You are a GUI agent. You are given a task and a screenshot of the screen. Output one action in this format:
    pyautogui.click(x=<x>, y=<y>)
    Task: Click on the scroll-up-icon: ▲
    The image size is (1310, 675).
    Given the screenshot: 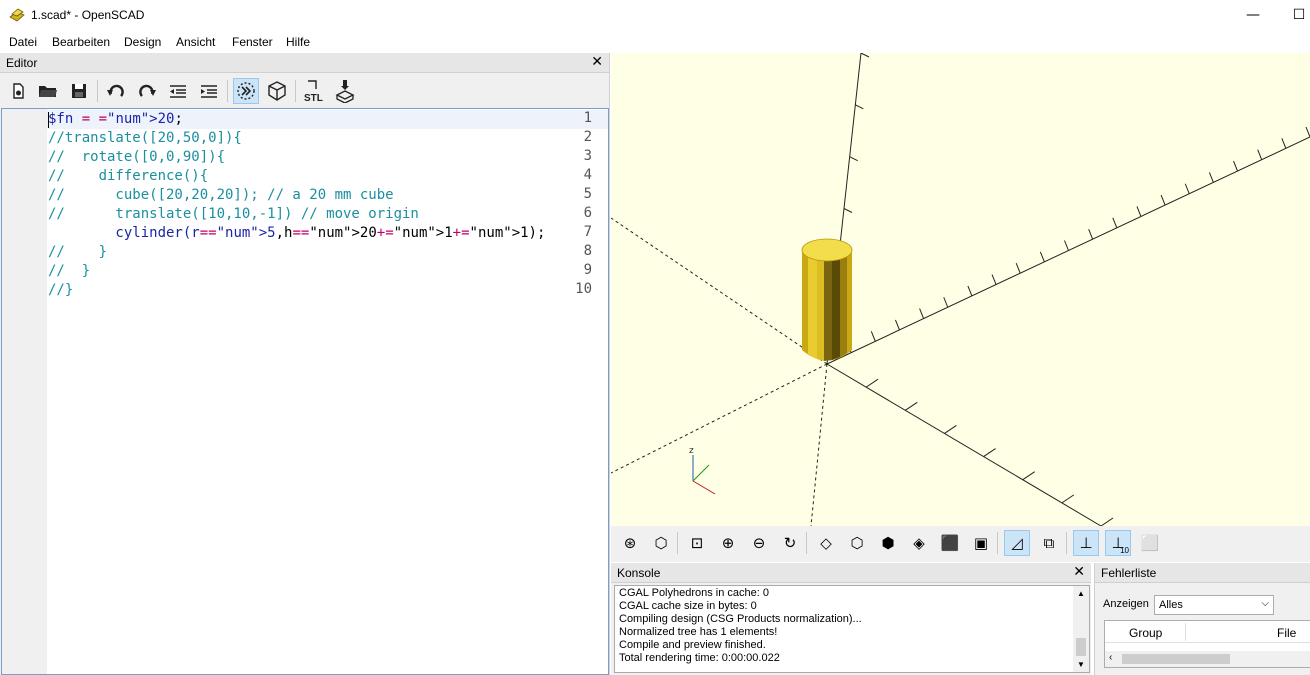 What is the action you would take?
    pyautogui.click(x=1081, y=593)
    